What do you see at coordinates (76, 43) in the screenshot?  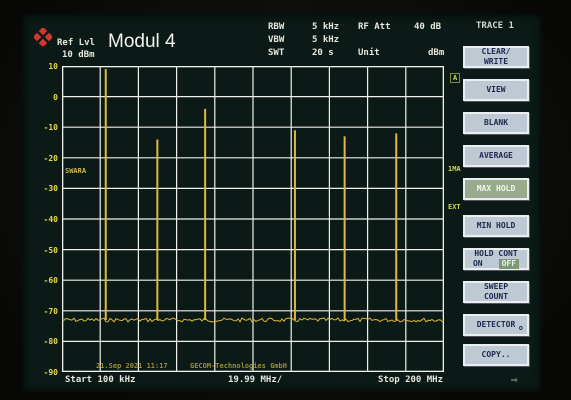 I see `ref-level-label: Ref Lvl` at bounding box center [76, 43].